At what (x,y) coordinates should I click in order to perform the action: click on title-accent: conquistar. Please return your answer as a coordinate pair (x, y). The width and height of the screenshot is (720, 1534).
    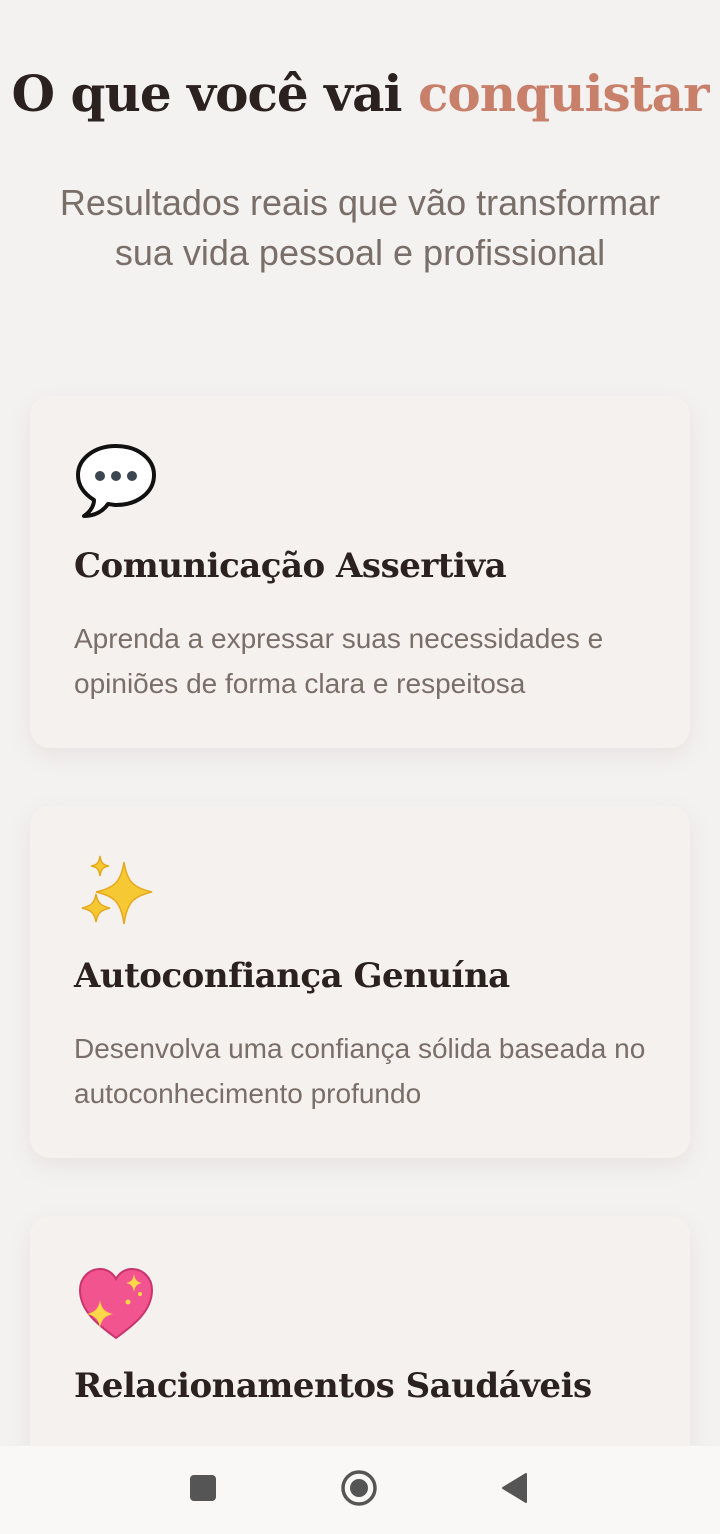
    Looking at the image, I should click on (563, 93).